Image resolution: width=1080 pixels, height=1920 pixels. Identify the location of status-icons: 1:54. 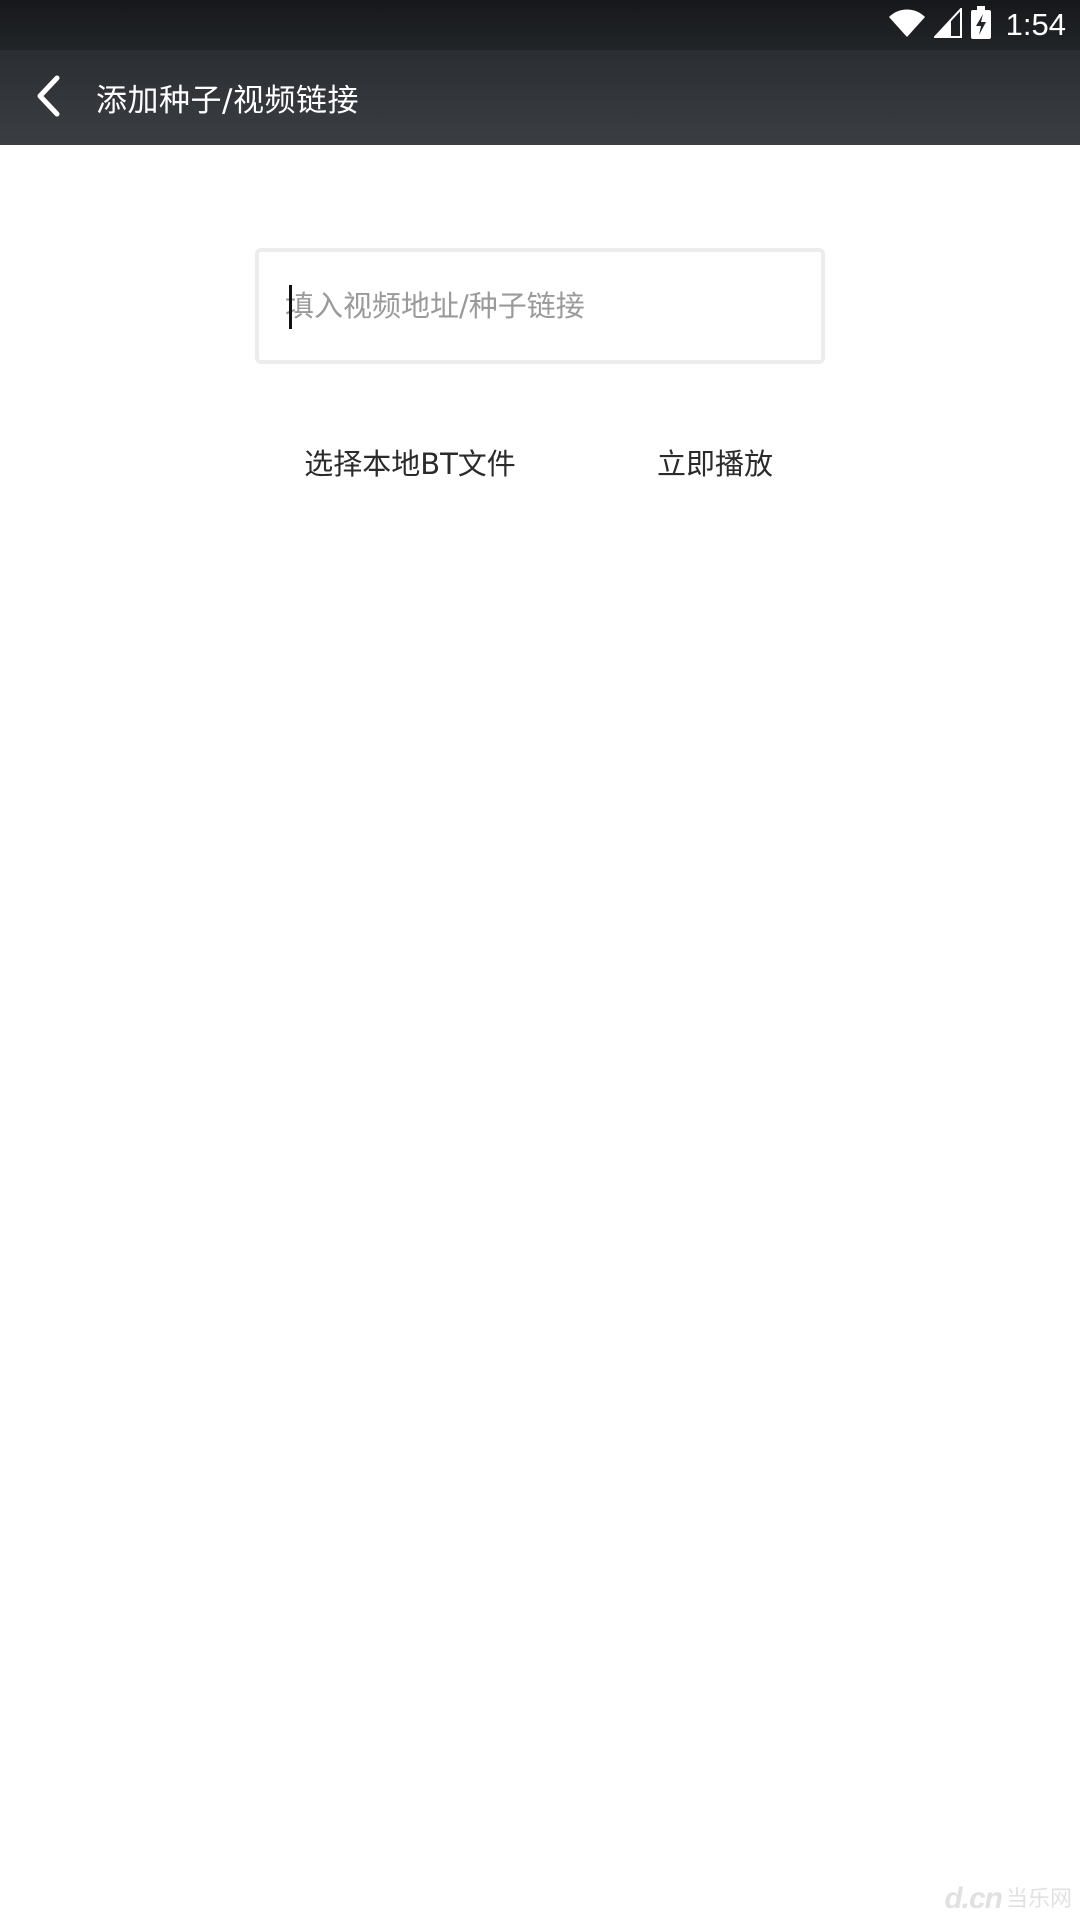
(977, 25).